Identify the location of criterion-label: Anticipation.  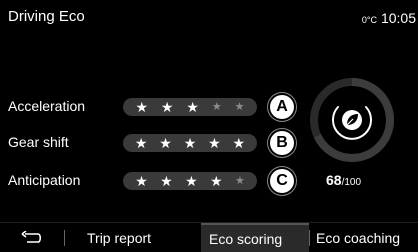
(44, 180).